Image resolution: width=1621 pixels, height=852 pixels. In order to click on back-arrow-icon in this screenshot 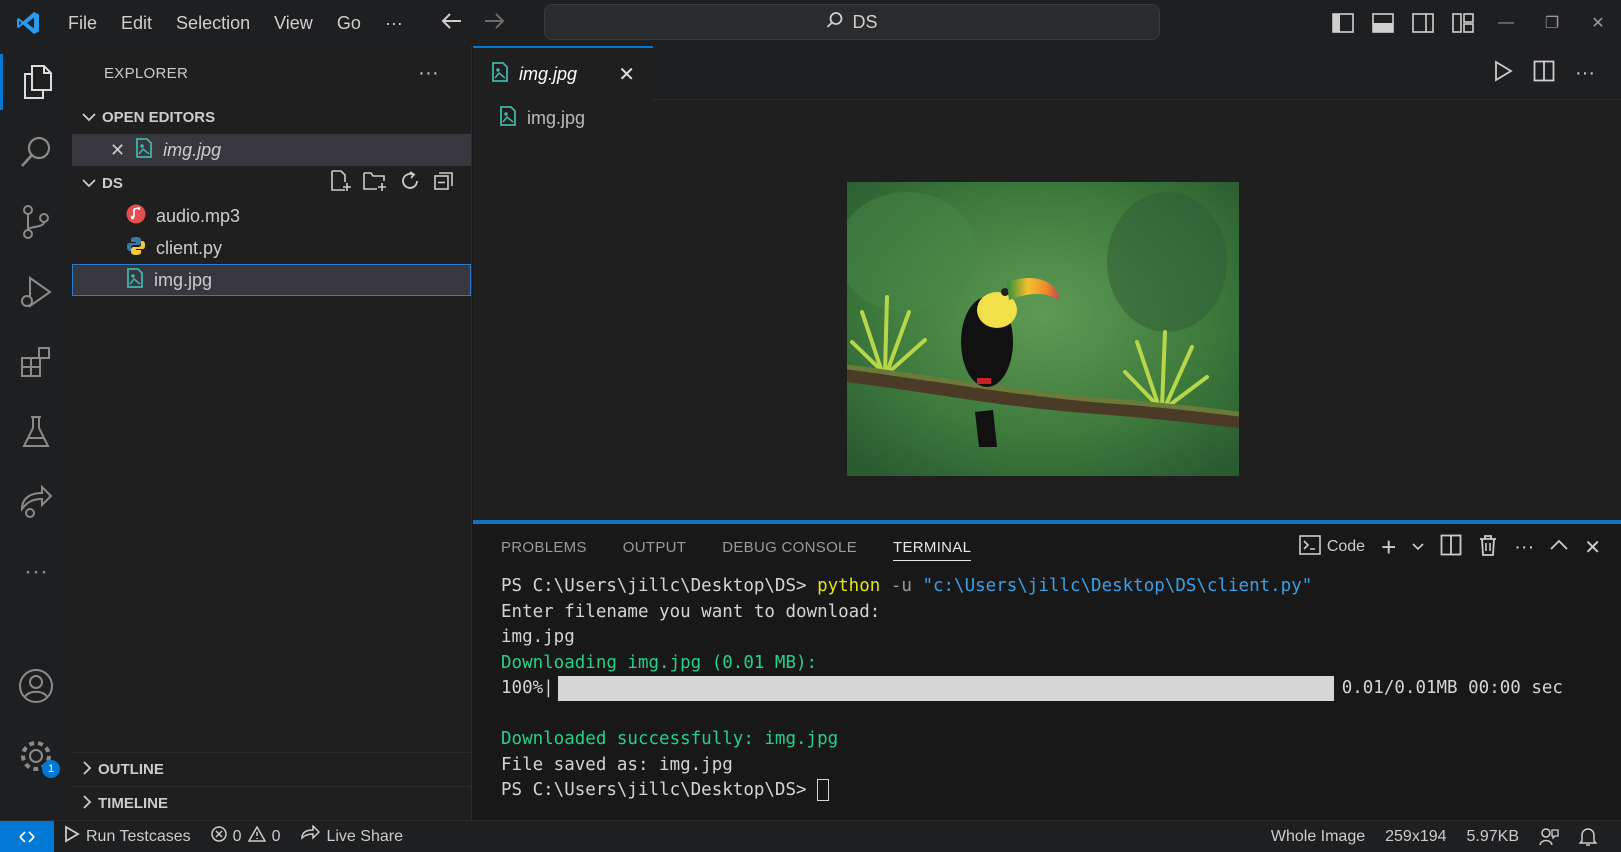, I will do `click(452, 23)`.